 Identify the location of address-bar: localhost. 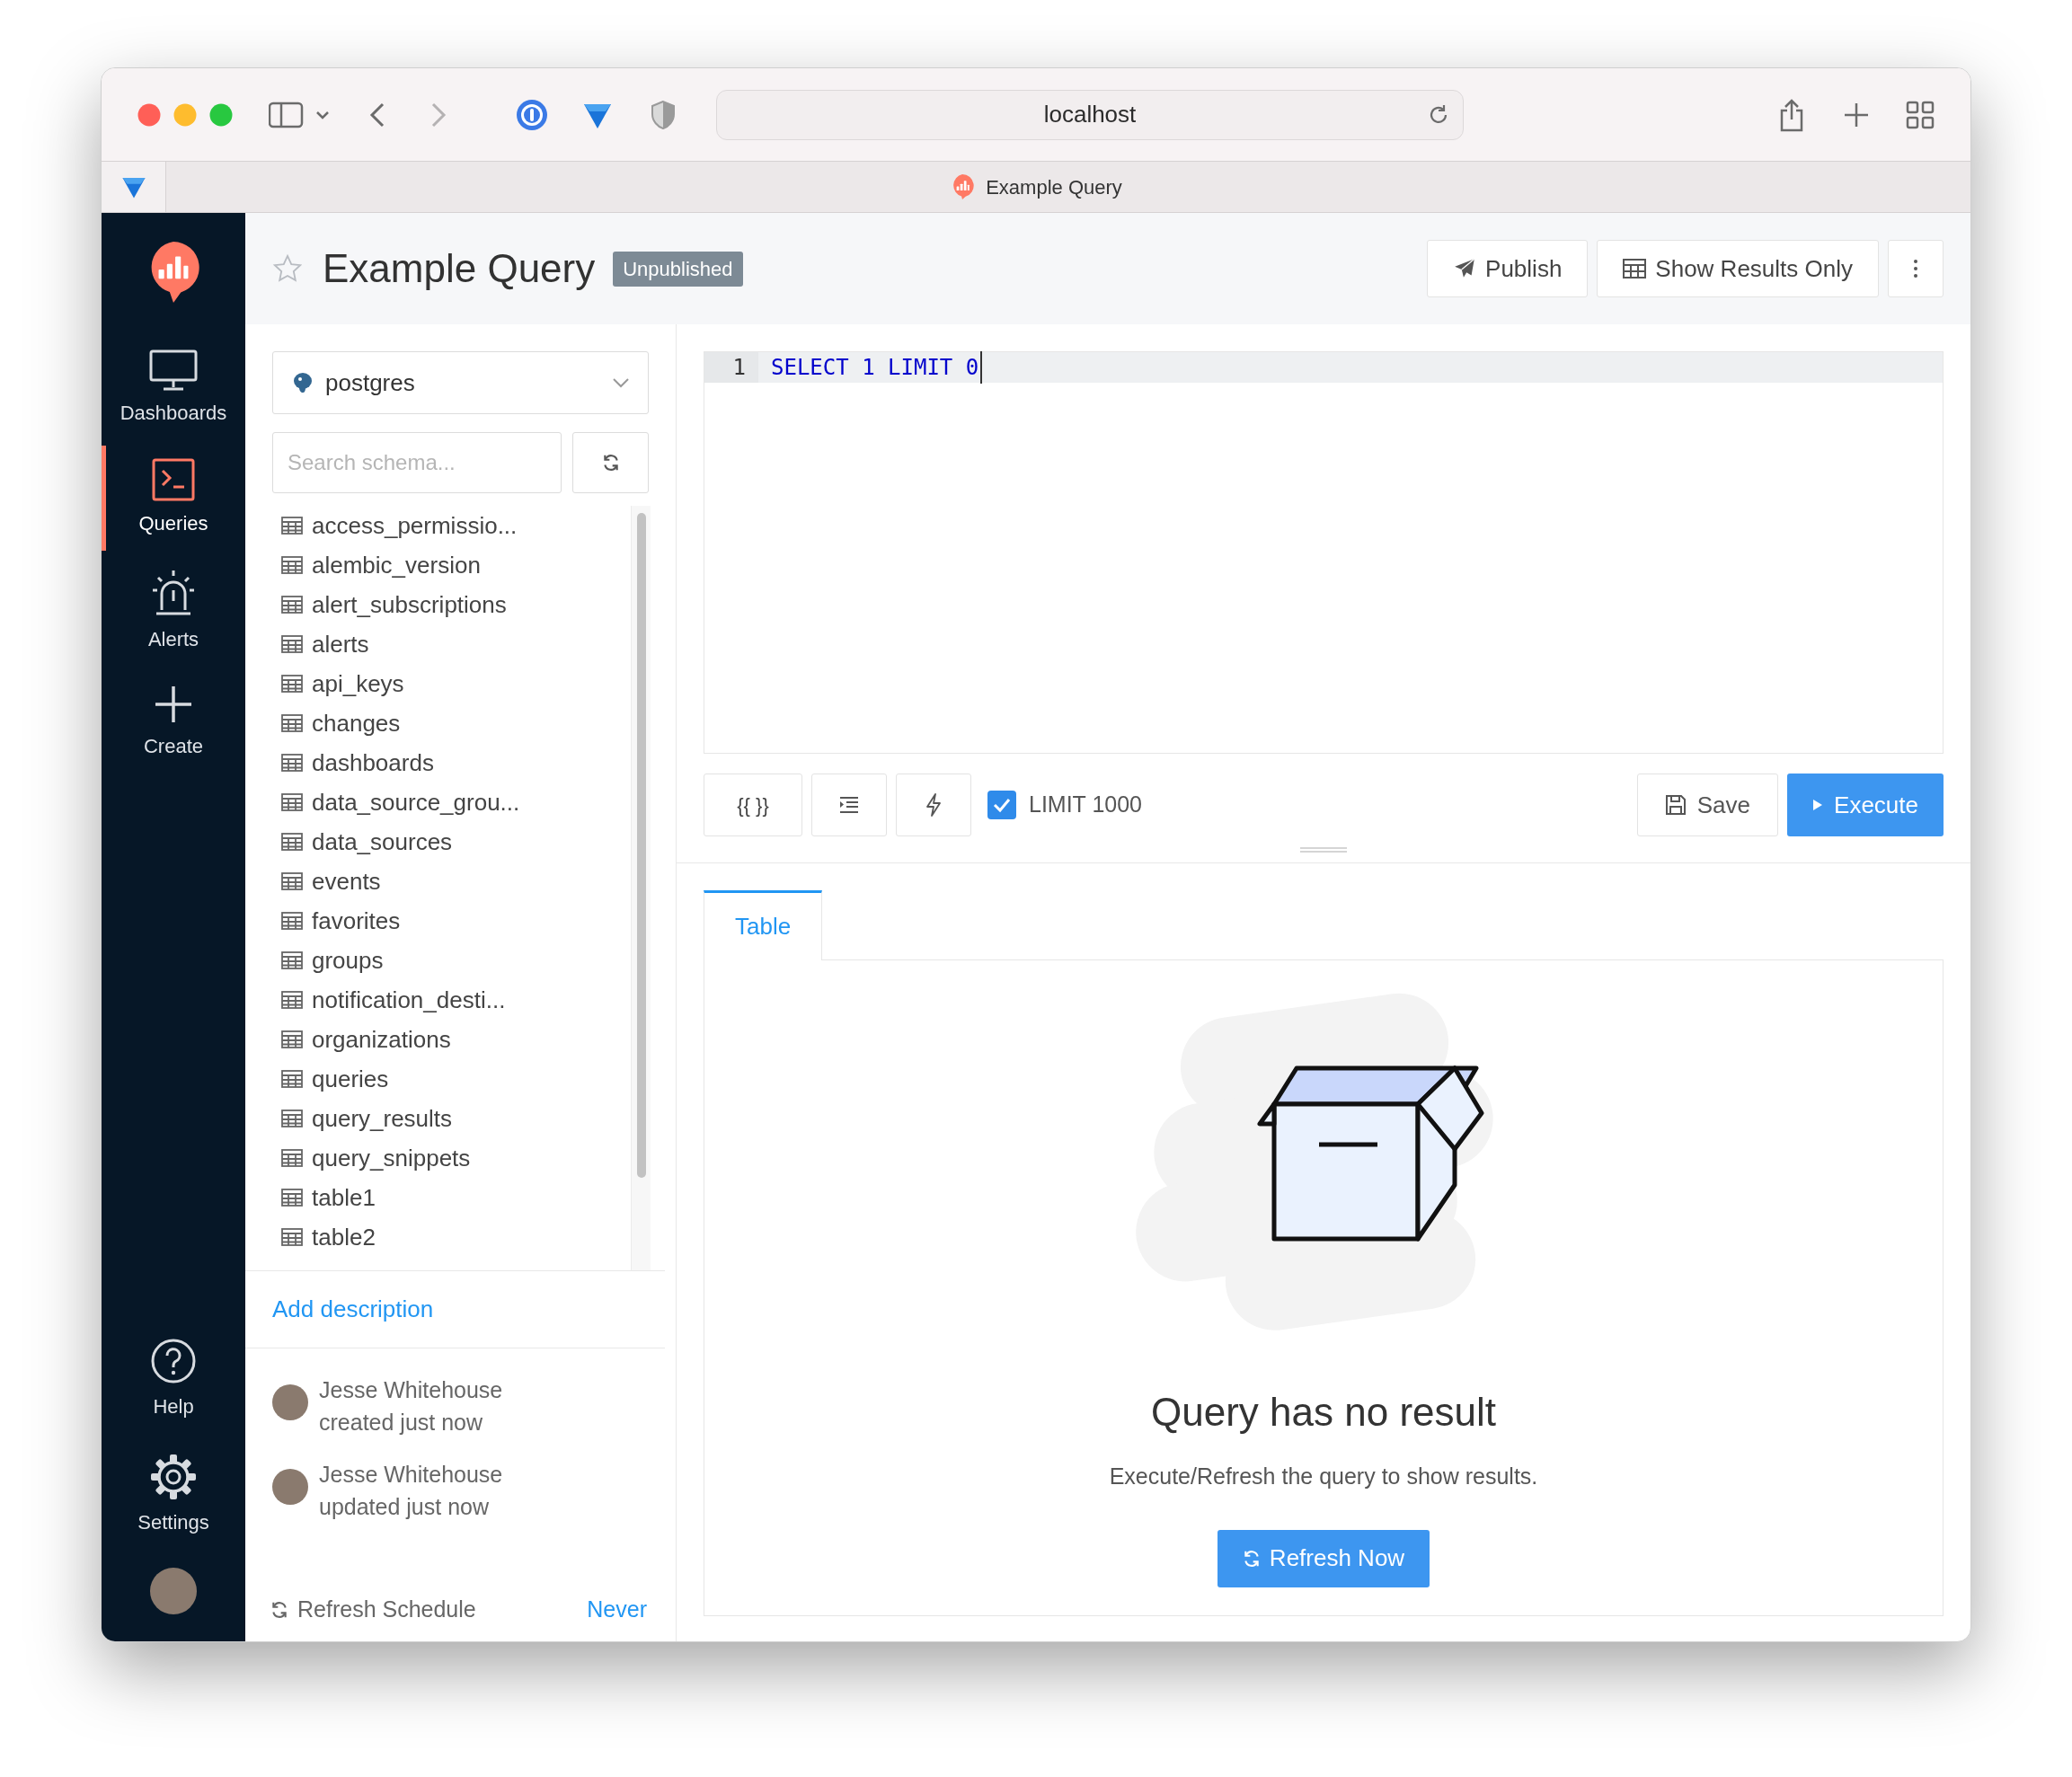
(1090, 115).